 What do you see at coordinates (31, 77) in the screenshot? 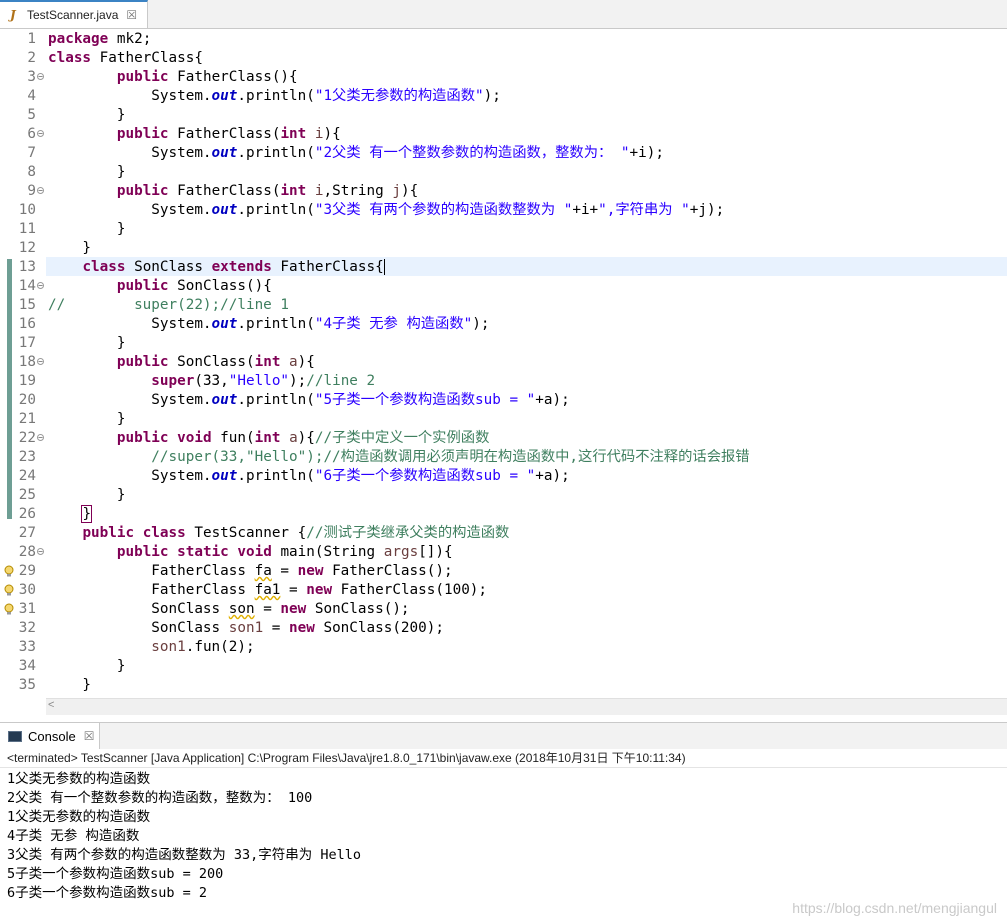
I see `line-number: 3` at bounding box center [31, 77].